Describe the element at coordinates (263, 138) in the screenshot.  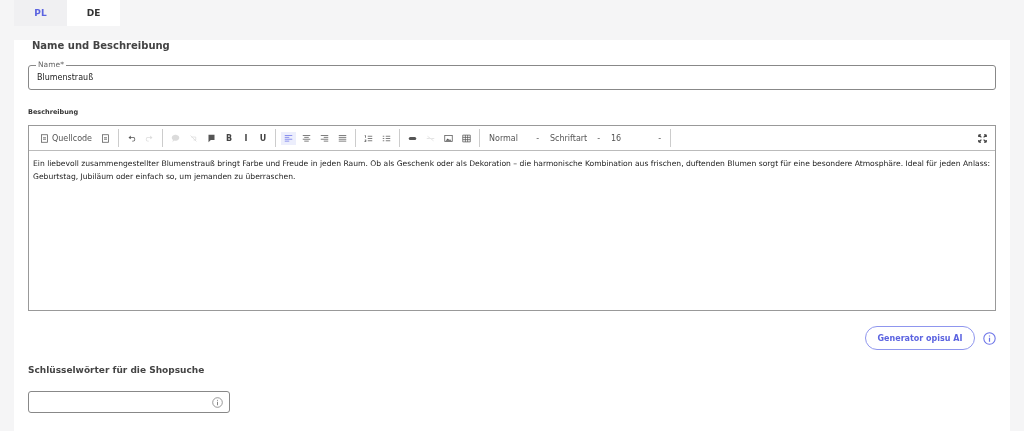
I see `format-button: U` at that location.